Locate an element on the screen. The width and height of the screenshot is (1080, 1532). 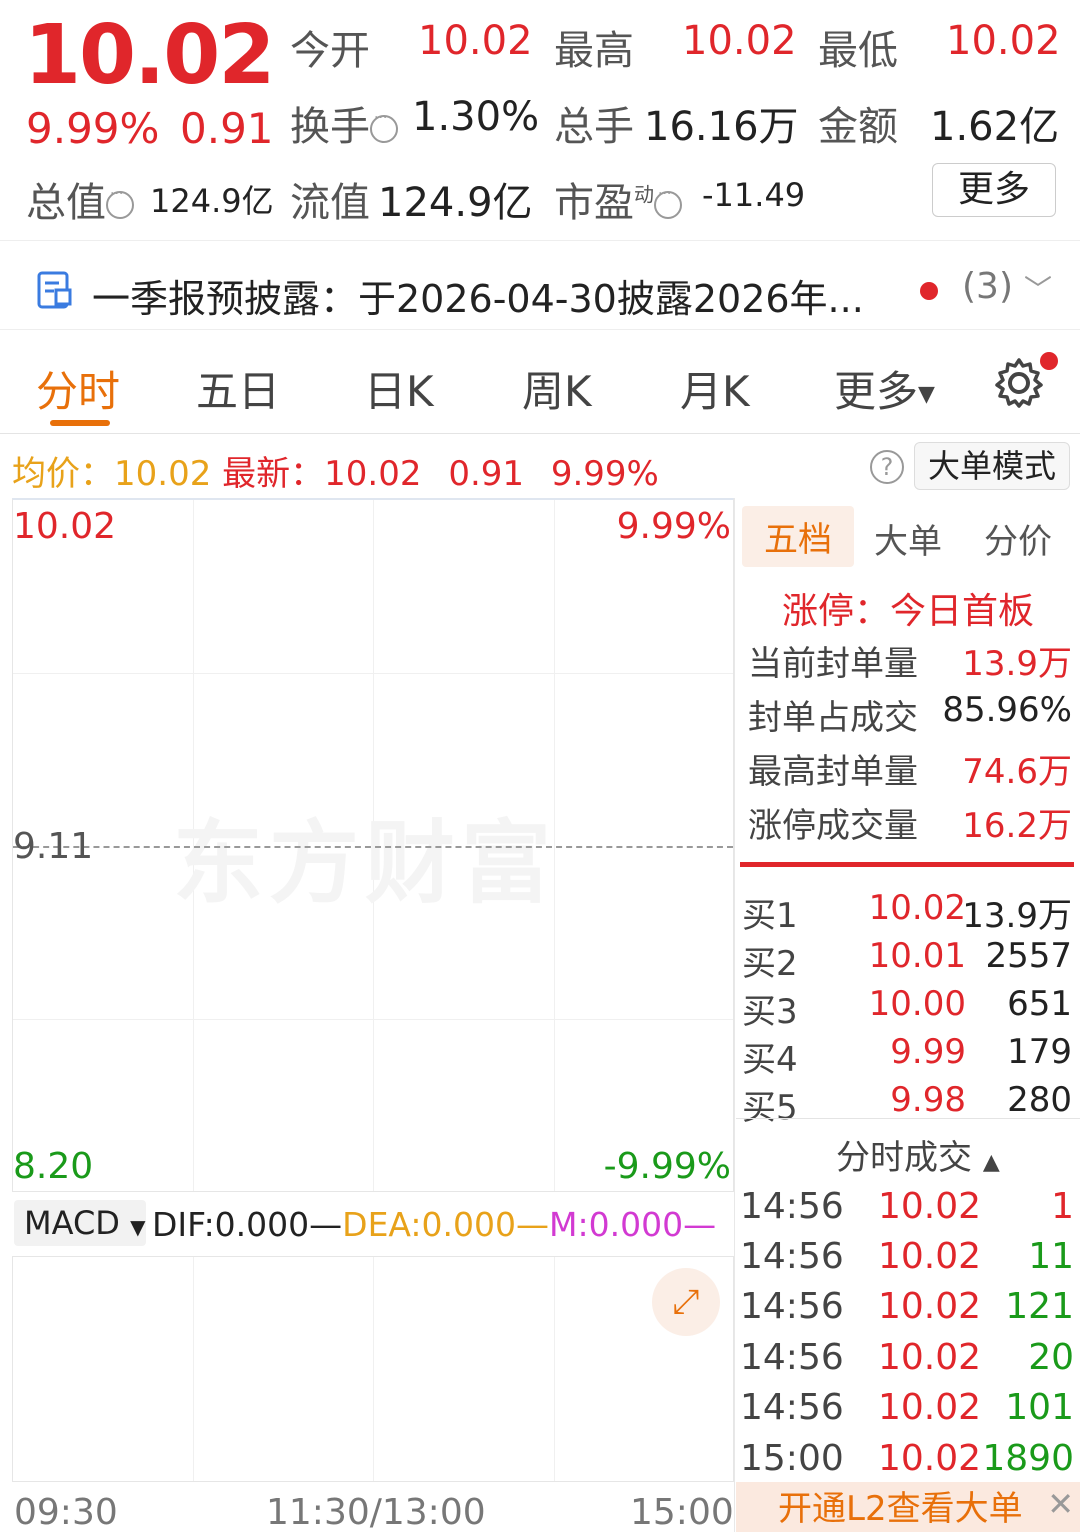
float-cap-value: 124.9亿 is located at coordinates (455, 203).